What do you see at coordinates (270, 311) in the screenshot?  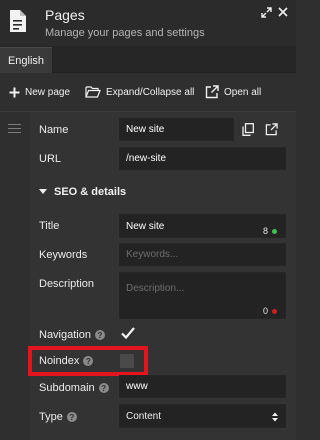 I see `description-char-counter: 0` at bounding box center [270, 311].